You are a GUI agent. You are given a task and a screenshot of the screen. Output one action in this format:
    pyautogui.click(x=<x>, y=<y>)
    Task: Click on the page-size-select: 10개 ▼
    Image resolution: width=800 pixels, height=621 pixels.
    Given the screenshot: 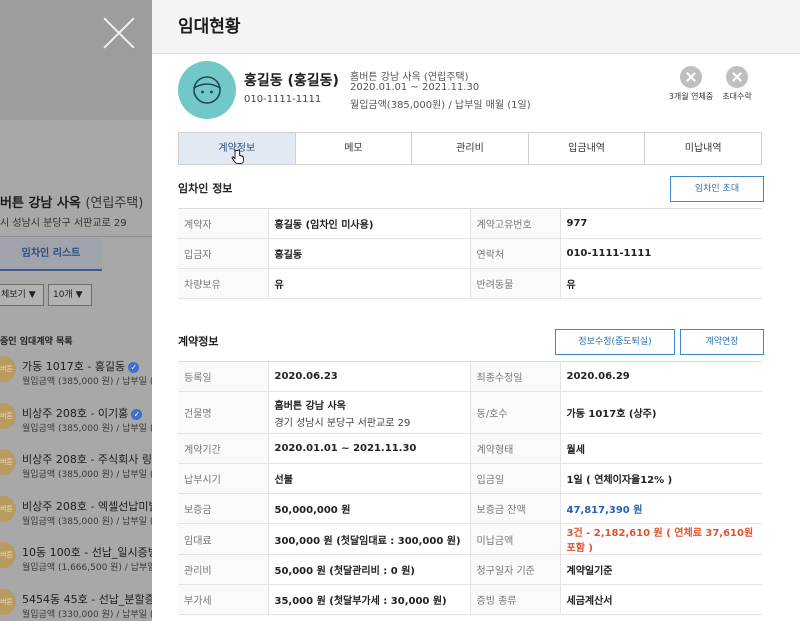 What is the action you would take?
    pyautogui.click(x=70, y=295)
    